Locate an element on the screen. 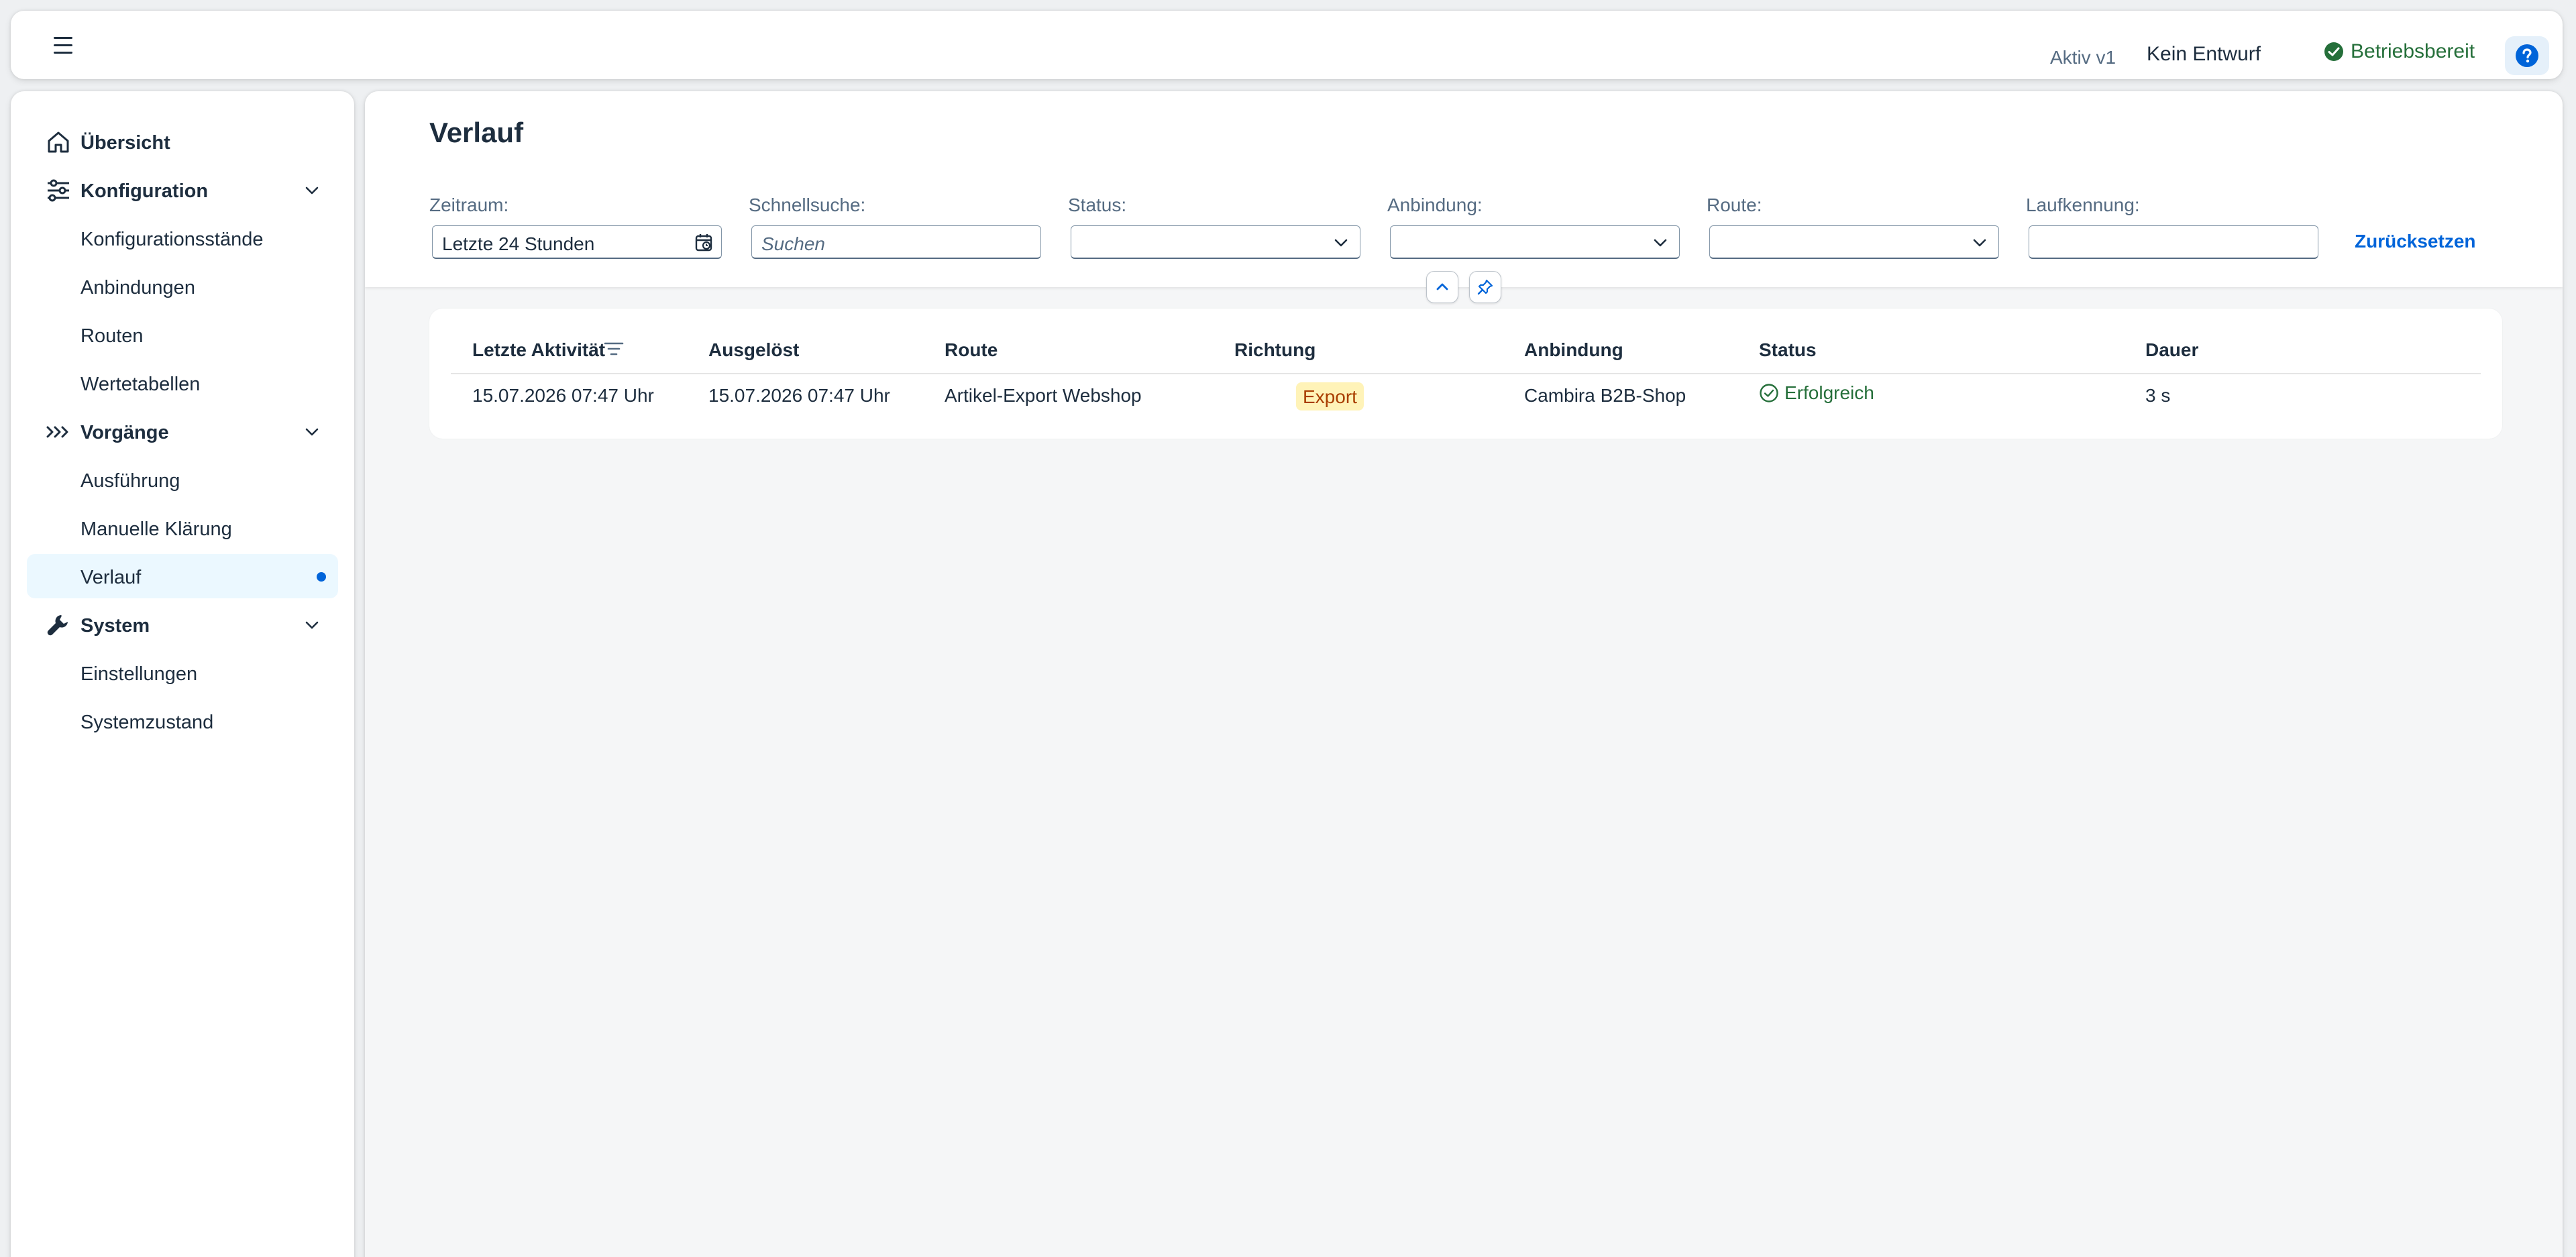 This screenshot has height=1257, width=2576. chevrons-right-icon is located at coordinates (58, 432).